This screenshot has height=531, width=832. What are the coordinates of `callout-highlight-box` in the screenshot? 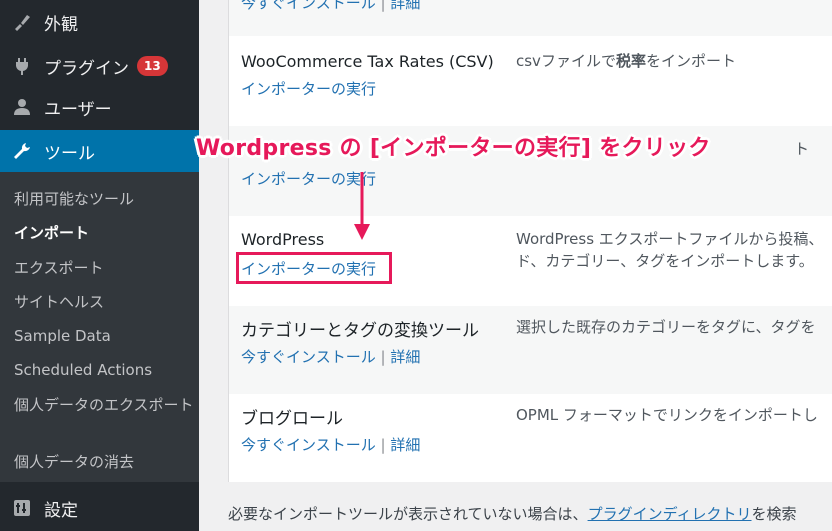 It's located at (314, 268).